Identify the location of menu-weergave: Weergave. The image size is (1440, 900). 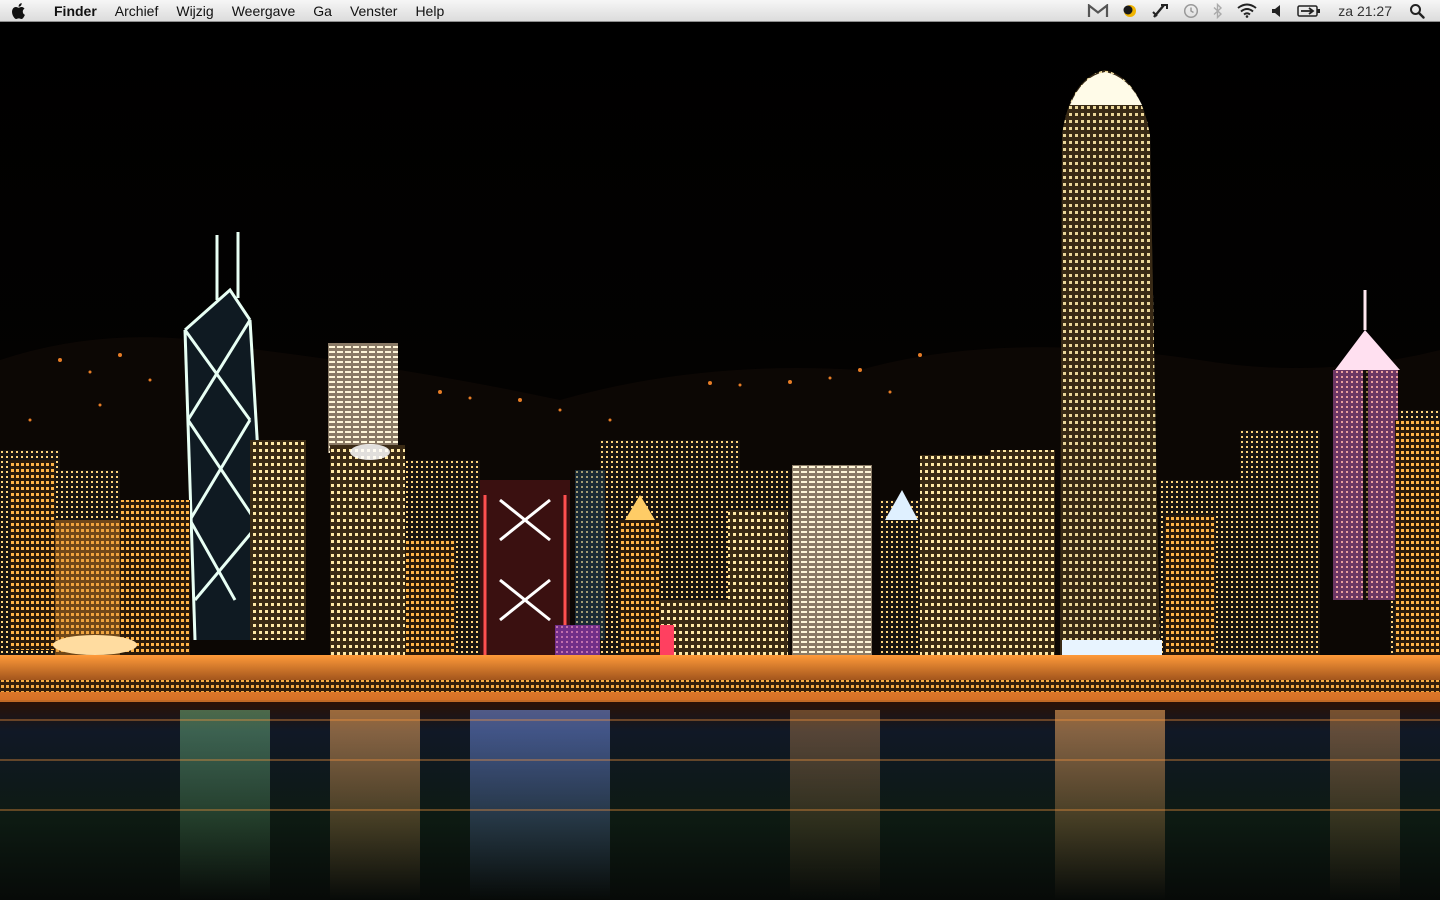
(264, 11).